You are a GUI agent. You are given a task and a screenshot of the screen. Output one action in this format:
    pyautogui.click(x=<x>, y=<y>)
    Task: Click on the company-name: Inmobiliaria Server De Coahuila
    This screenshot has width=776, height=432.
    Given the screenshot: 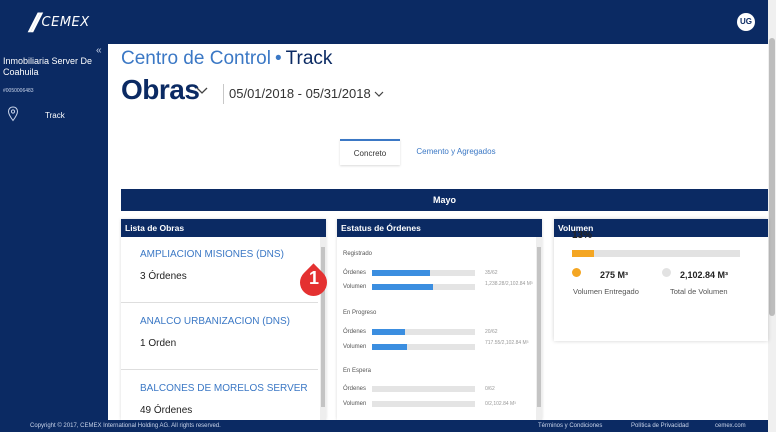 What is the action you would take?
    pyautogui.click(x=48, y=66)
    